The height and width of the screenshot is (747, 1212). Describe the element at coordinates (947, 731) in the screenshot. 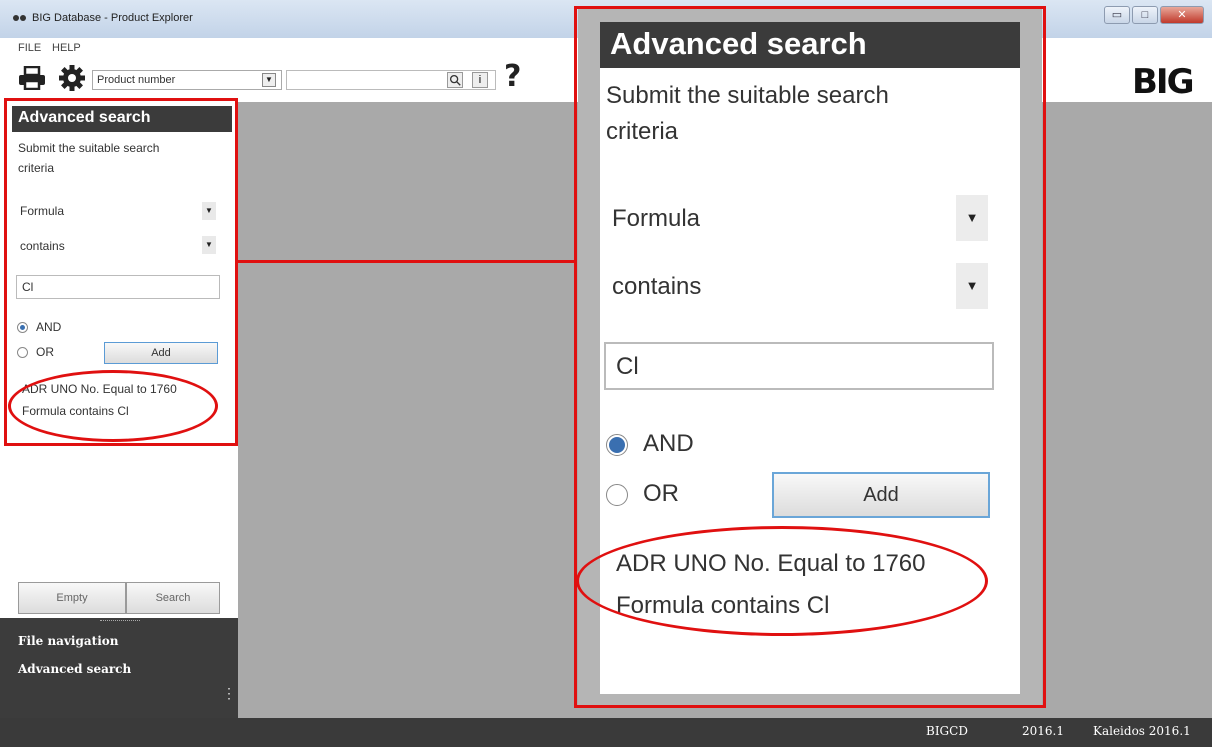

I see `status-database: BIGCD` at that location.